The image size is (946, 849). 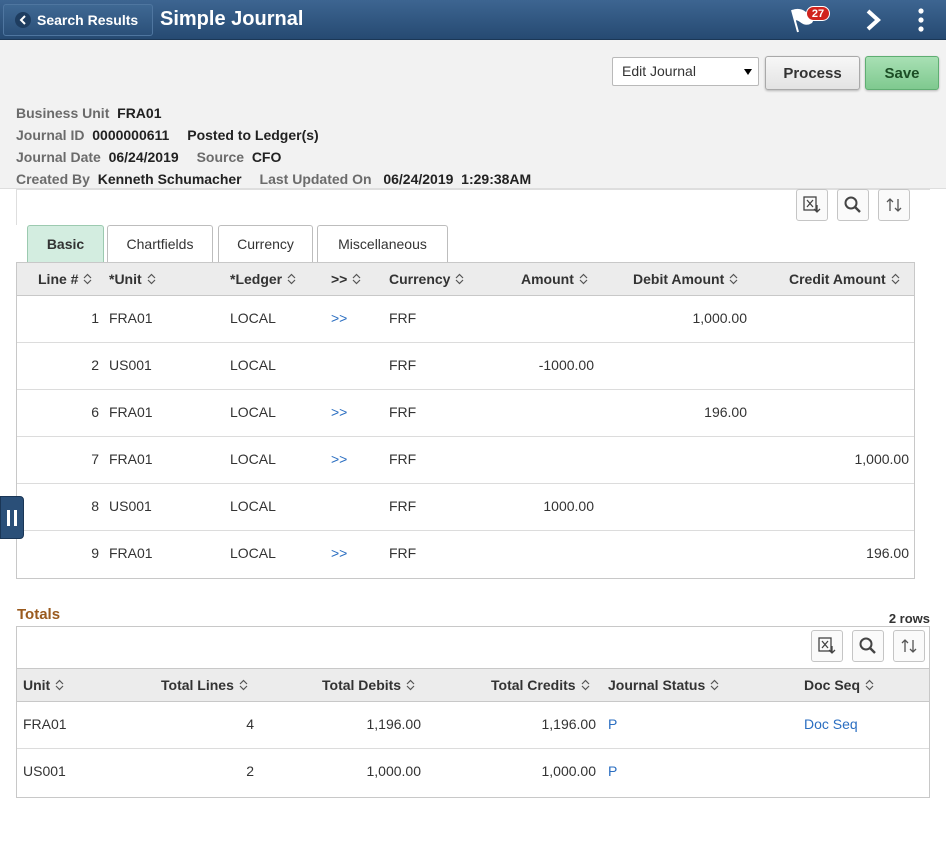 What do you see at coordinates (465, 554) in the screenshot?
I see `table-row: 9 FRA01 LOCAL >> FRF 196.00` at bounding box center [465, 554].